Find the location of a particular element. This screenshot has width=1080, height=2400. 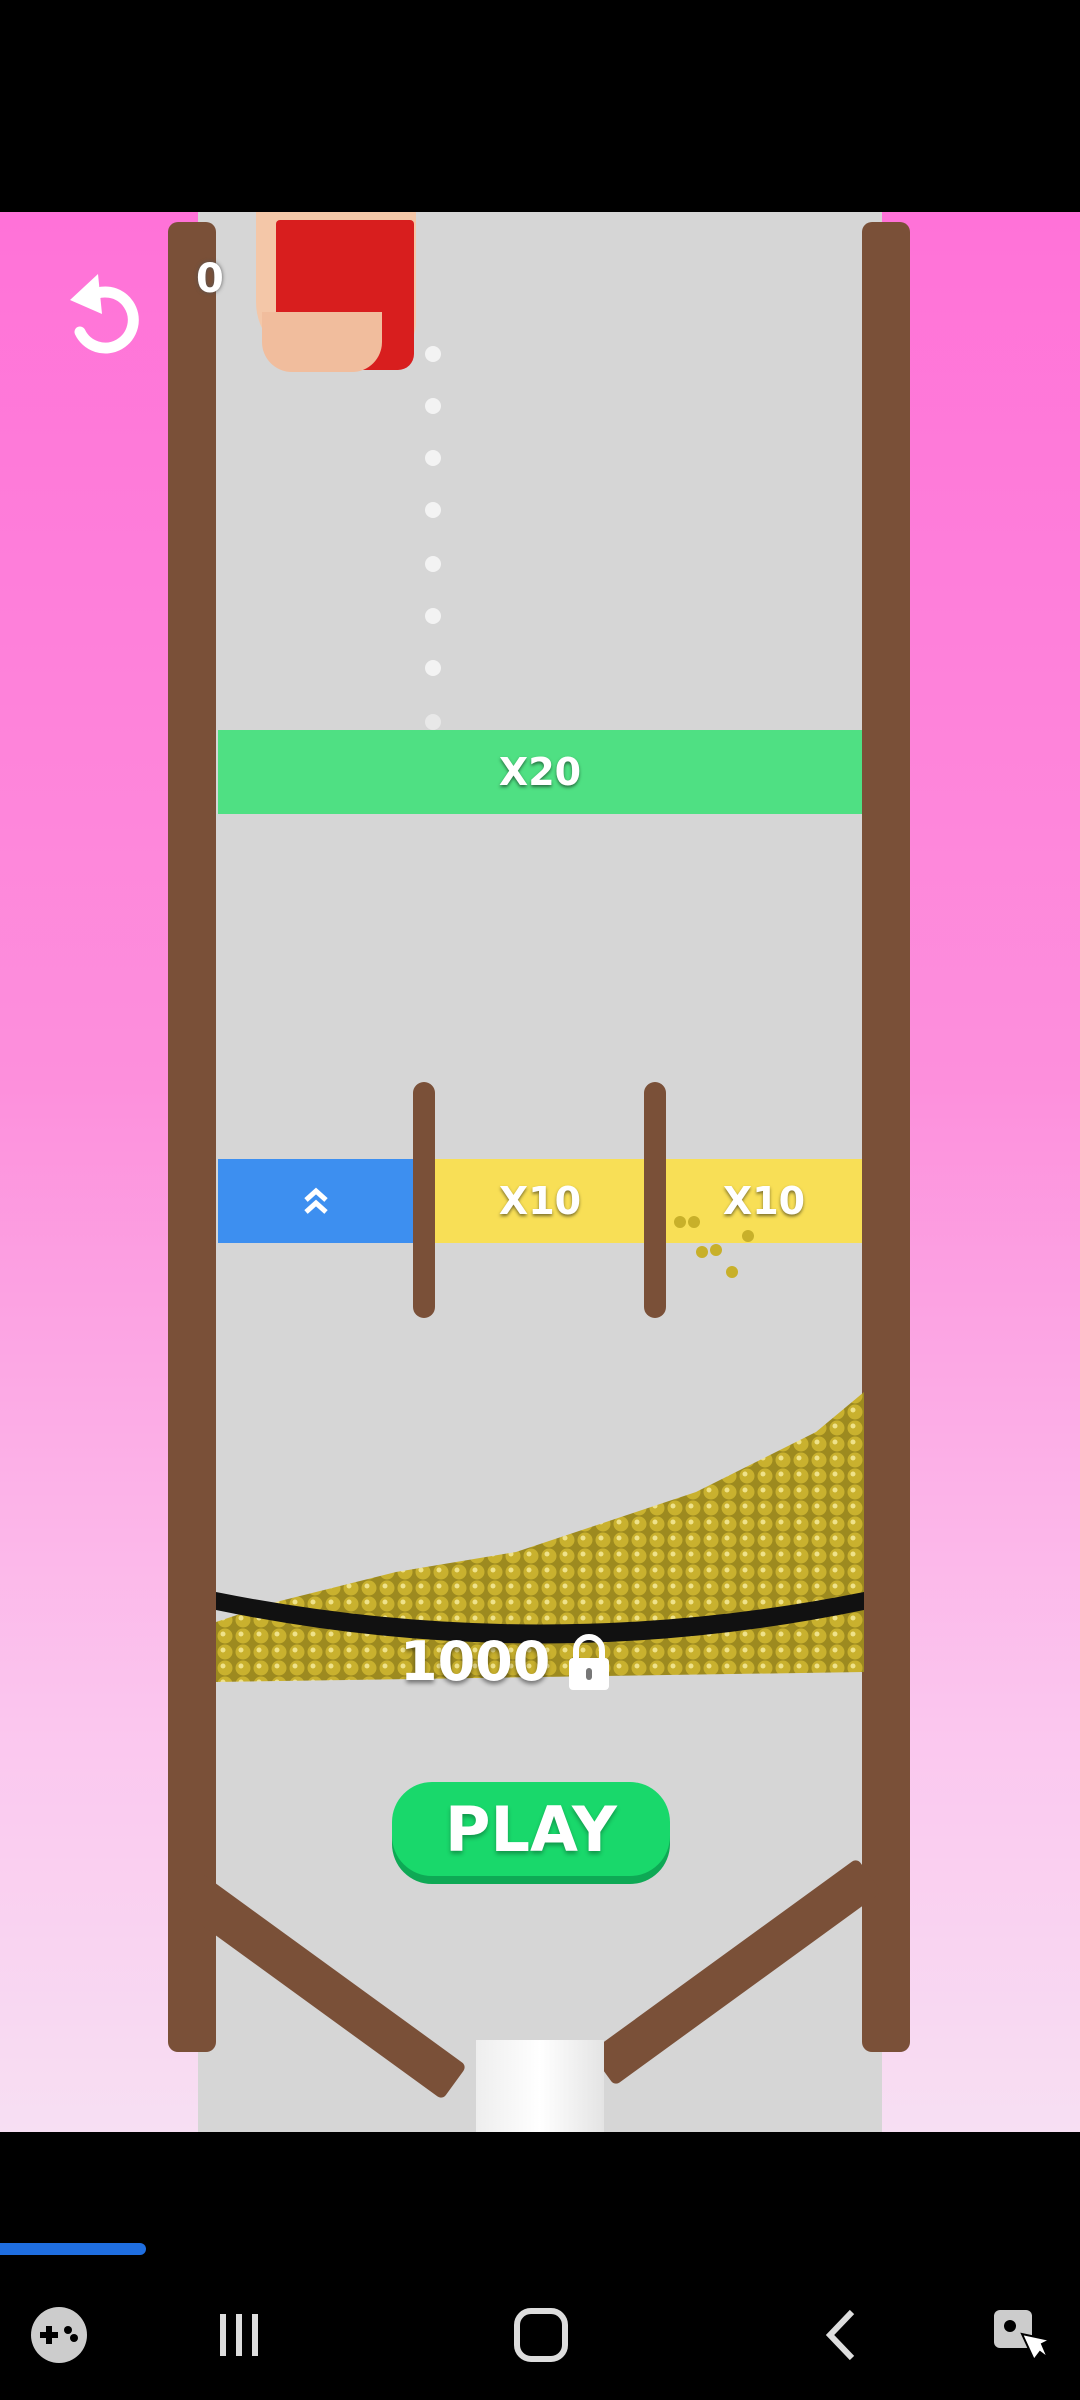

boost-gate is located at coordinates (316, 1201).